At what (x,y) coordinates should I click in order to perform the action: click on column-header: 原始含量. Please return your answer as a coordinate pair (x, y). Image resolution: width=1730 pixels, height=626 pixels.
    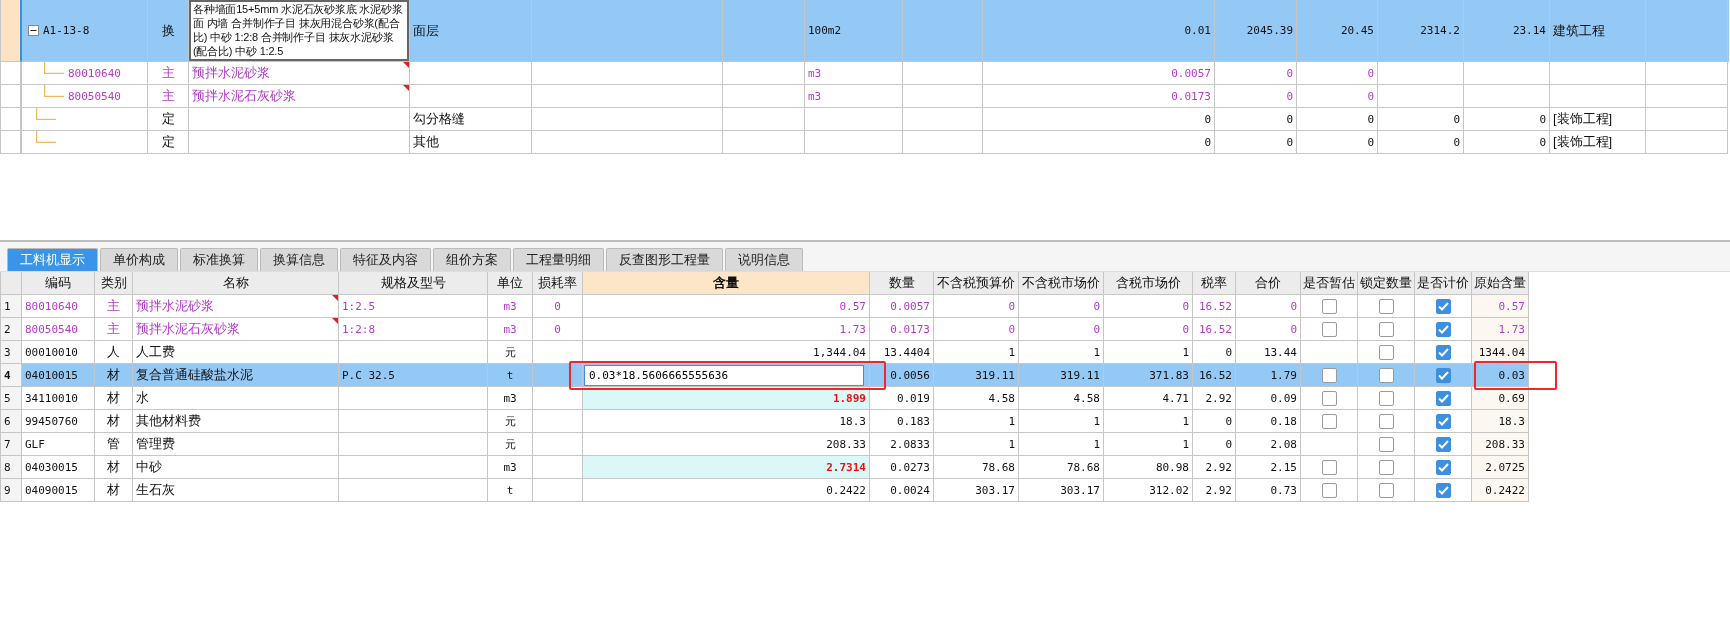
    Looking at the image, I should click on (1500, 283).